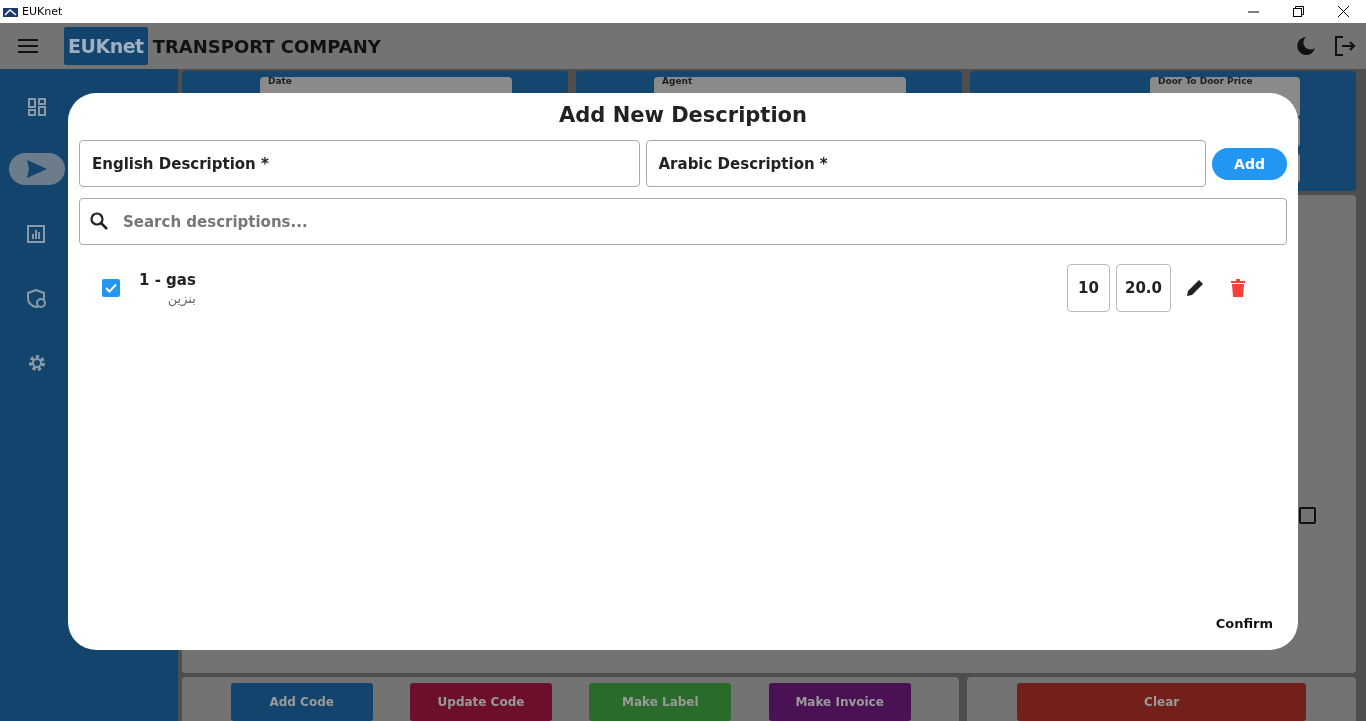  Describe the element at coordinates (359, 163) in the screenshot. I see `english-description-field: English Description *` at that location.